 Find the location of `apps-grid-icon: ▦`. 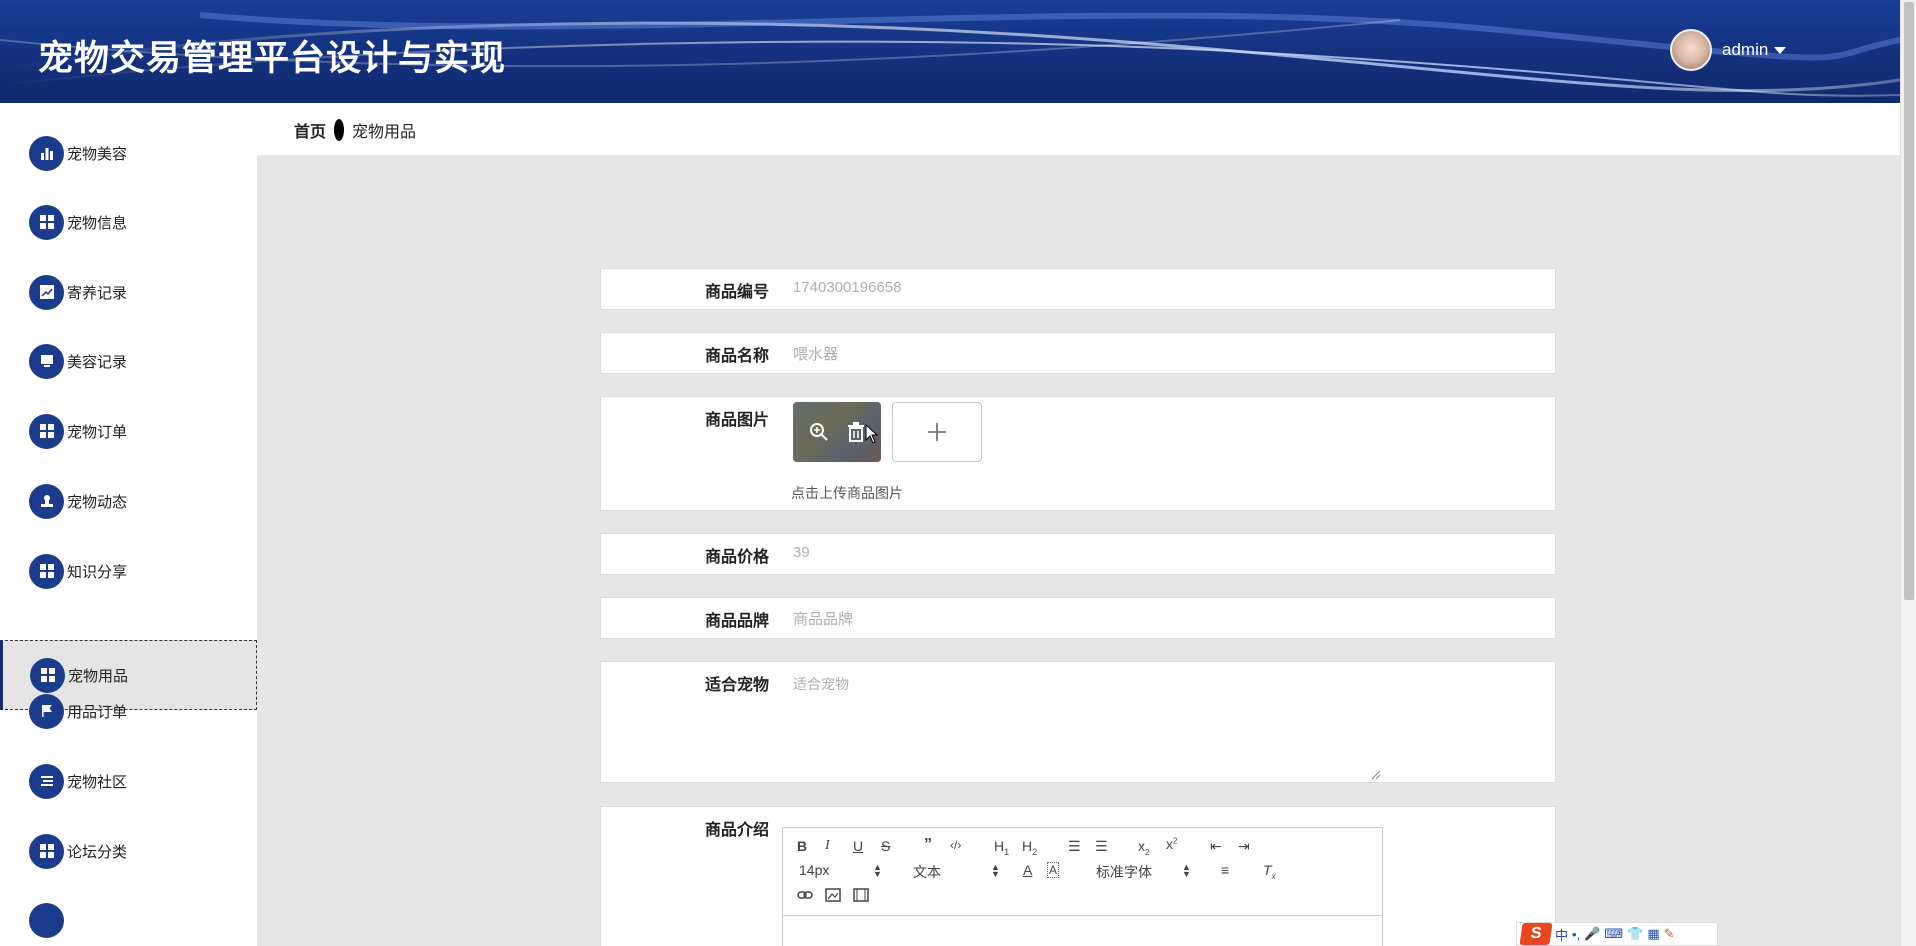

apps-grid-icon: ▦ is located at coordinates (1653, 934).